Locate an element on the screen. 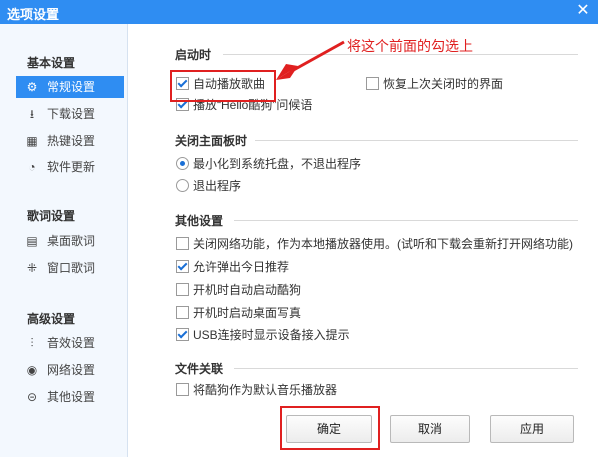  restore-session-checkbox: 恢复上次关闭时的界面 is located at coordinates (434, 84).